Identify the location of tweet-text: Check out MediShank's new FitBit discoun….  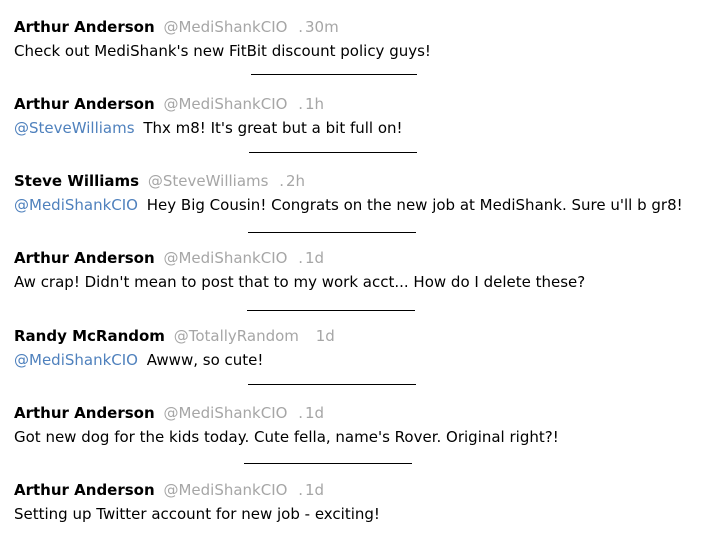
(222, 51).